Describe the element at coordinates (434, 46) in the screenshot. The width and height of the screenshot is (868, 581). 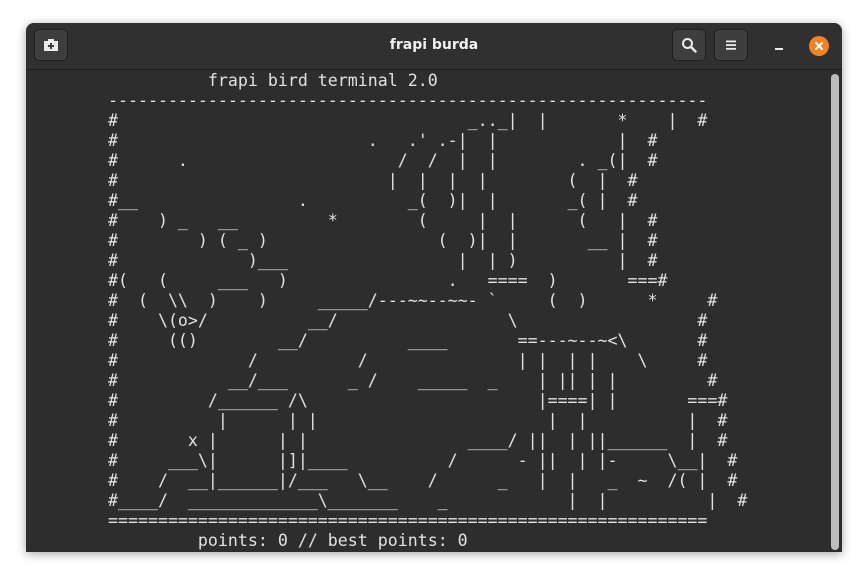
I see `header-bar: frapi burda` at that location.